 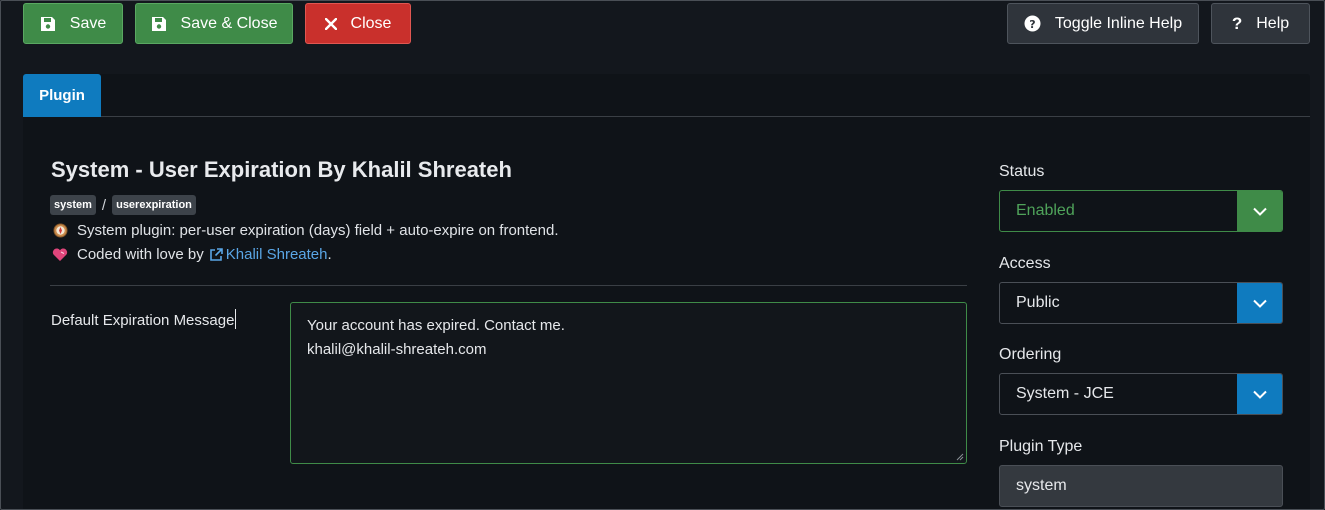 I want to click on close-icon, so click(x=330, y=23).